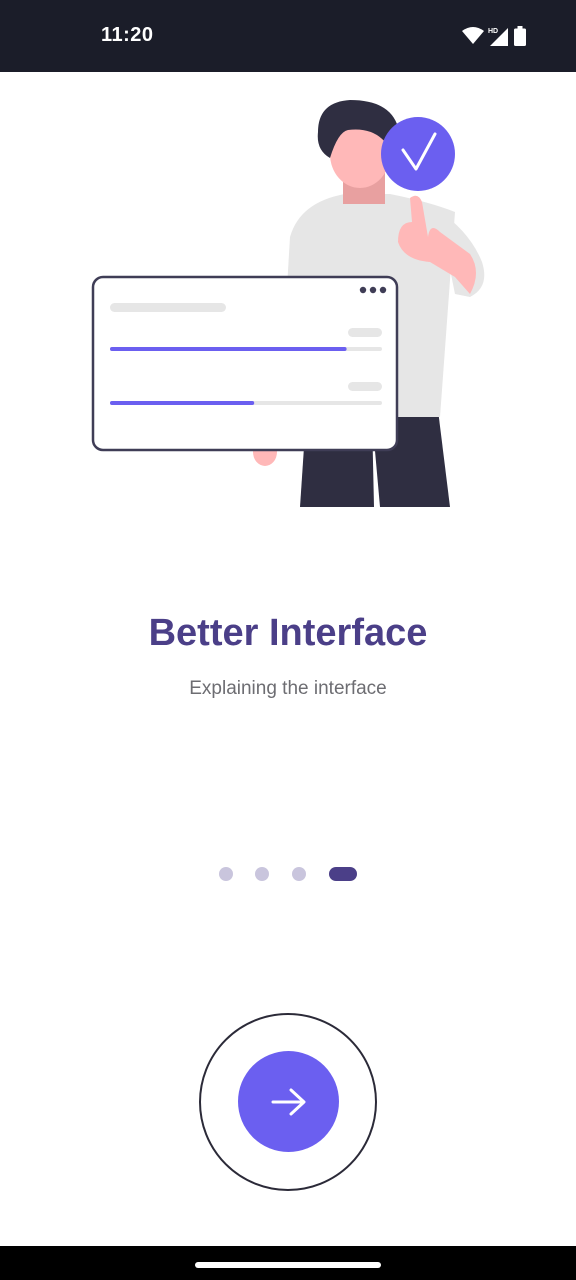  What do you see at coordinates (473, 35) in the screenshot?
I see `wifi-icon` at bounding box center [473, 35].